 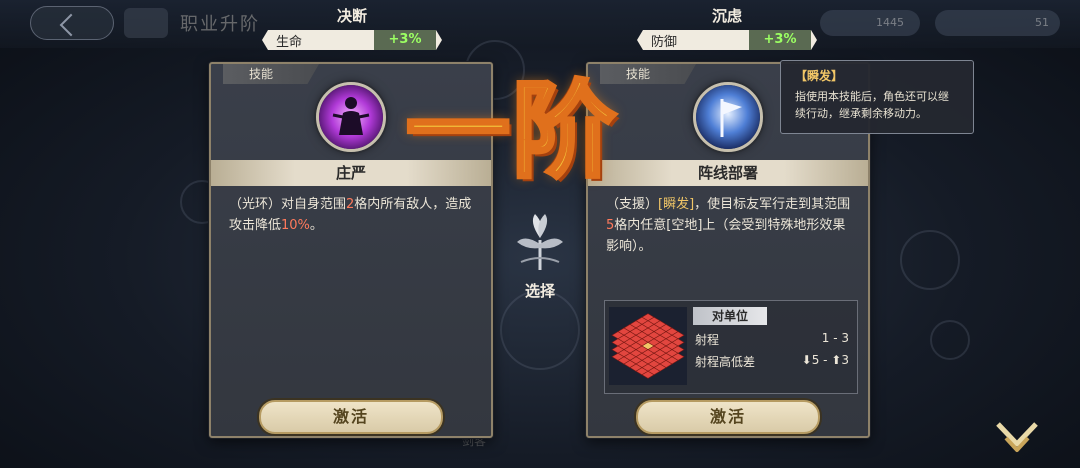 What do you see at coordinates (726, 16) in the screenshot?
I see `right-trait-title: 沉虑` at bounding box center [726, 16].